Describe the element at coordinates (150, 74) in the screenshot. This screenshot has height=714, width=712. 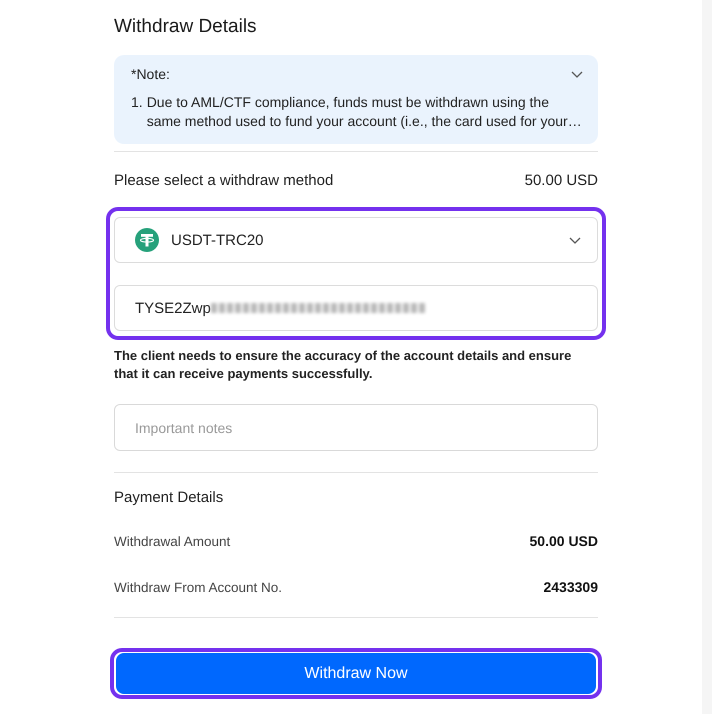
I see `note-title: *Note:` at that location.